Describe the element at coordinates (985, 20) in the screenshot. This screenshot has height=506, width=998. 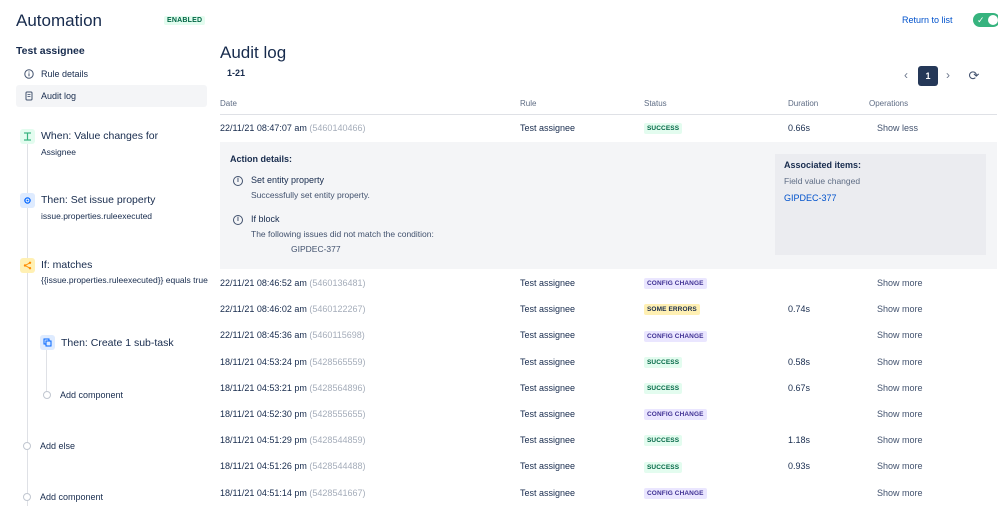
I see `rule-enabled-toggle: ✓` at that location.